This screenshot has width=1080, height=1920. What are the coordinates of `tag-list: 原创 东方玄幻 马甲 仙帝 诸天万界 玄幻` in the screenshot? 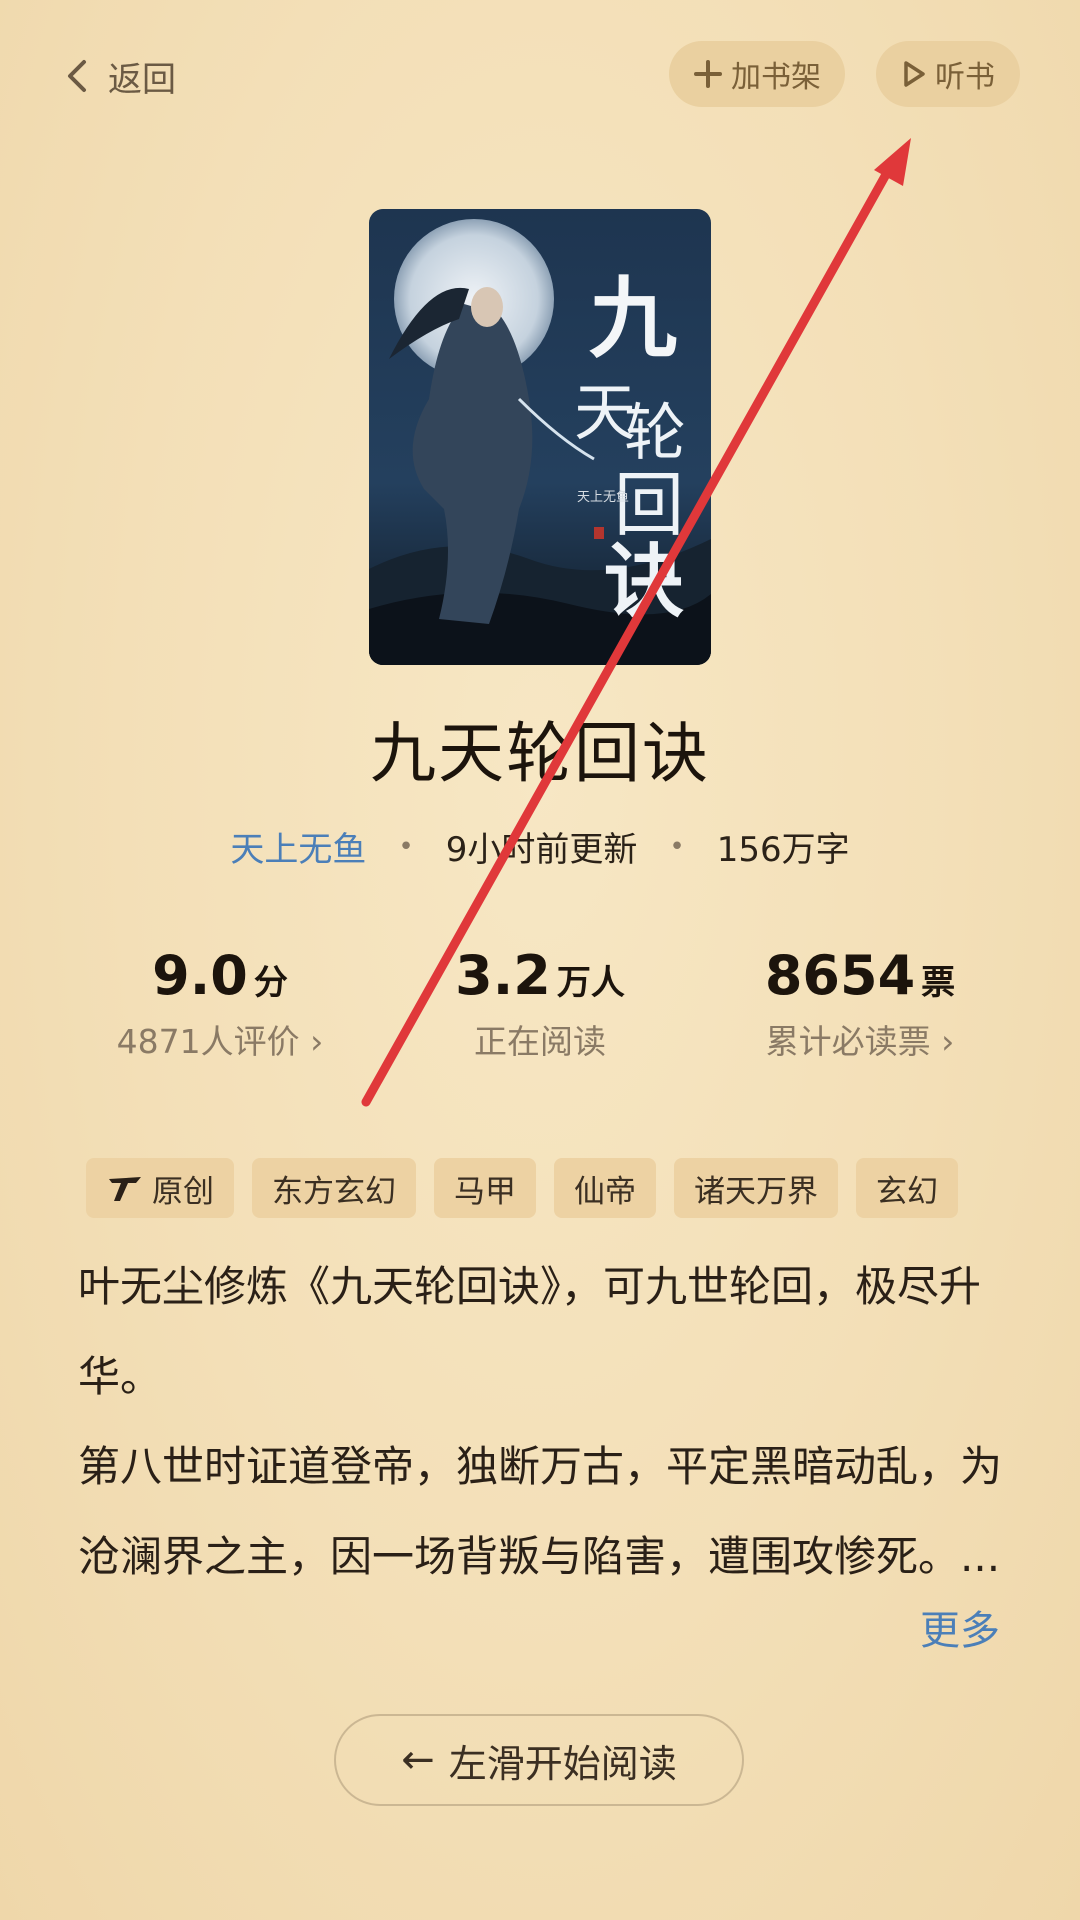 It's located at (522, 1188).